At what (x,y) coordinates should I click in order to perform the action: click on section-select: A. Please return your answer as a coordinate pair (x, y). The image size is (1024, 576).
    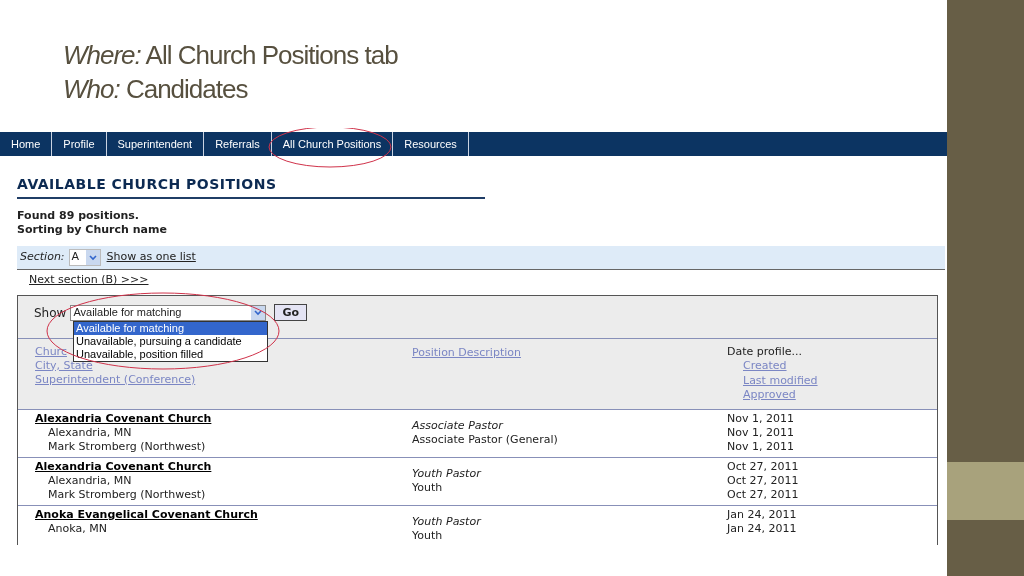
    Looking at the image, I should click on (84, 257).